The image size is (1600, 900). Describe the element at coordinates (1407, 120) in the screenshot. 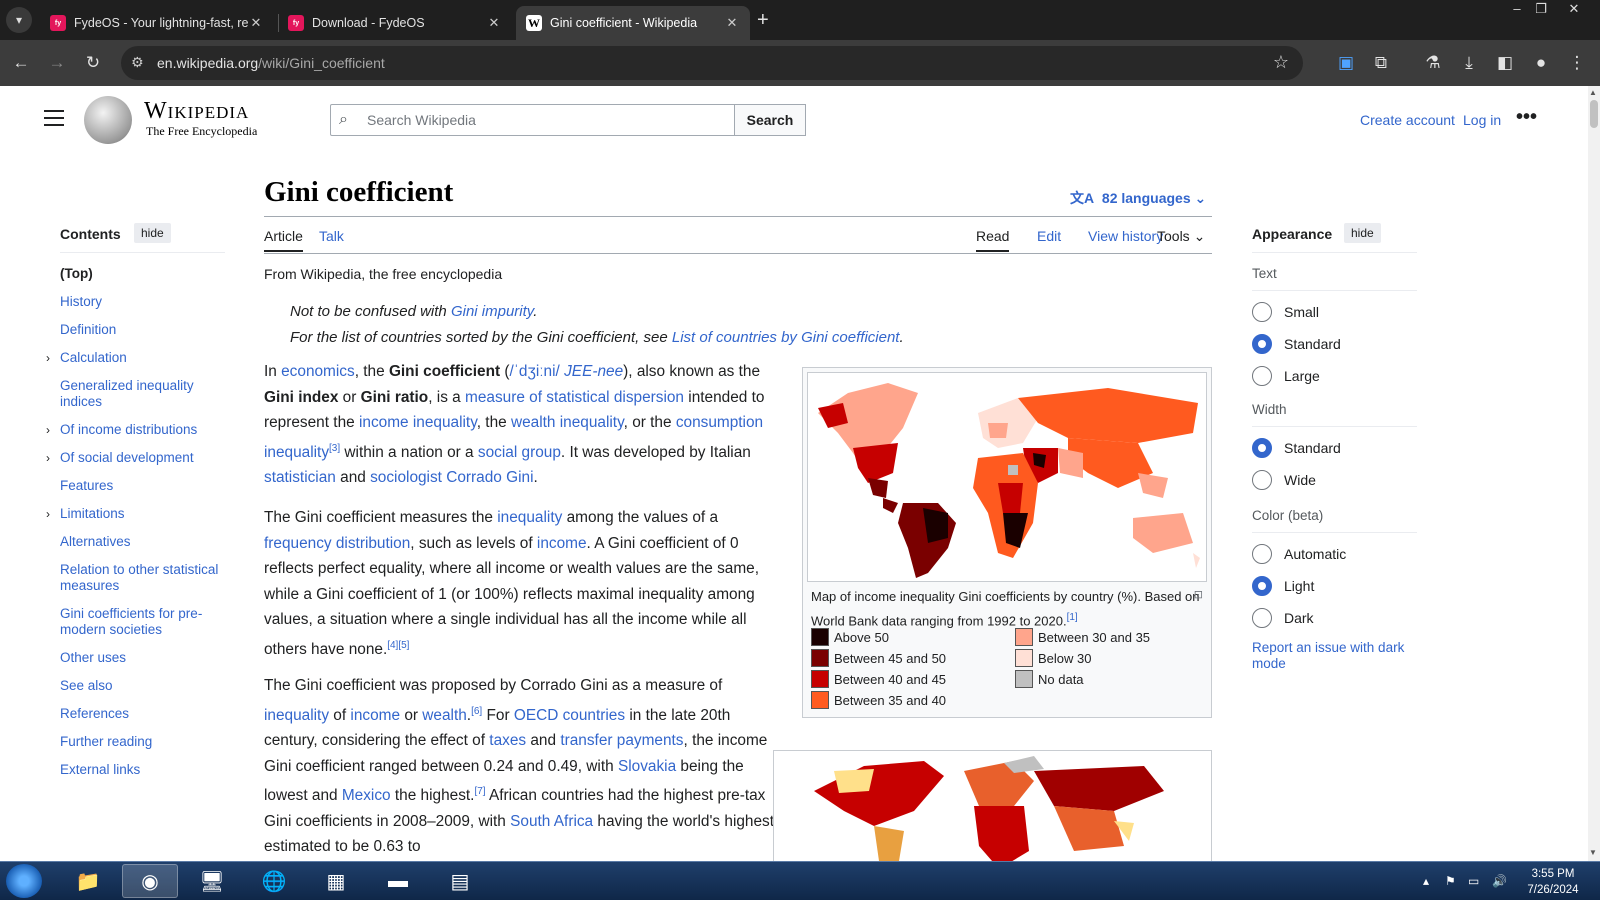

I see `create-account-link: Create account` at that location.